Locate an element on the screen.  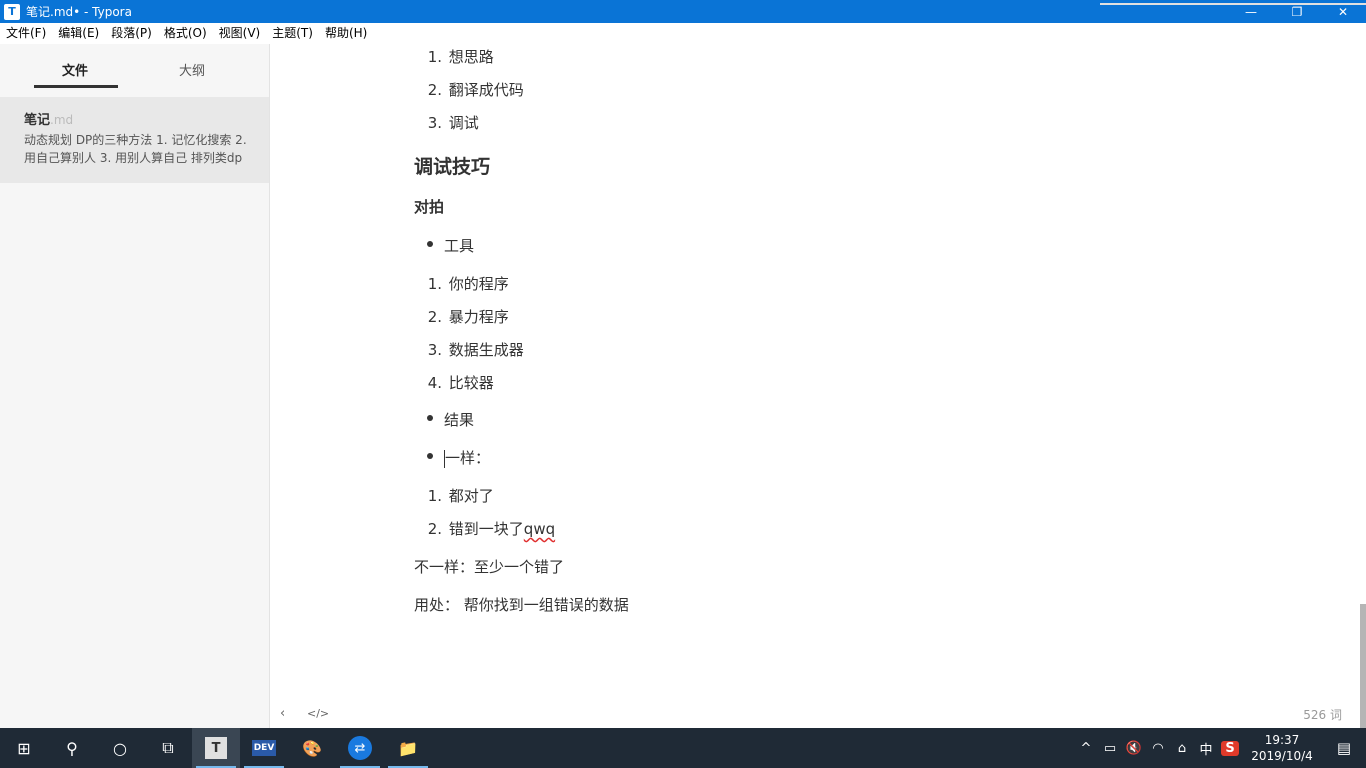
typora-taskbar-icon: T is located at coordinates (216, 748).